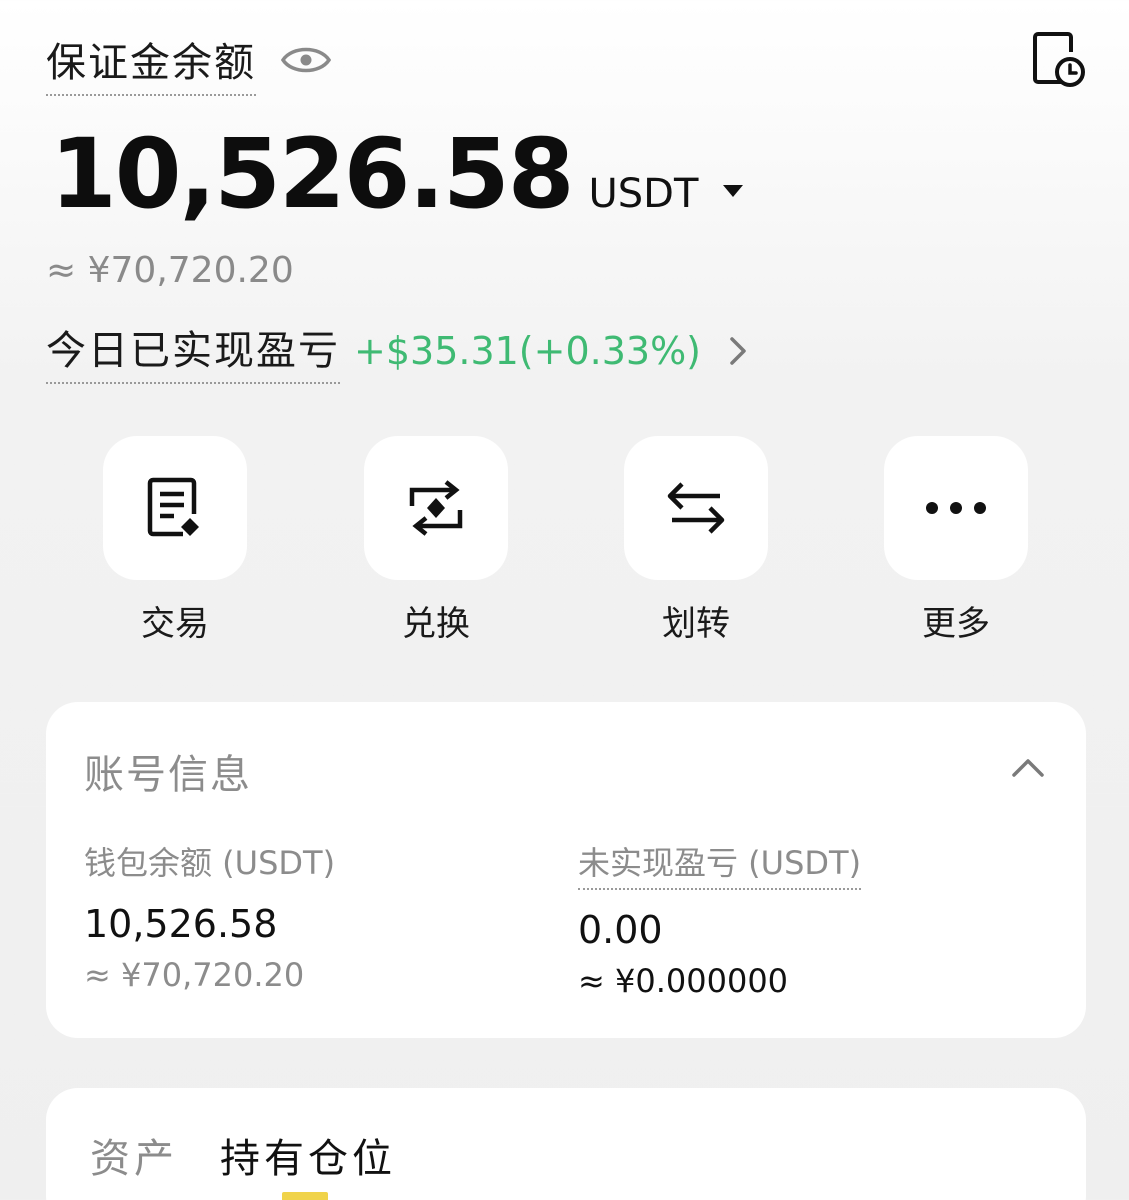 This screenshot has width=1129, height=1200. I want to click on balance-row: 10,526.58 USDT, so click(398, 174).